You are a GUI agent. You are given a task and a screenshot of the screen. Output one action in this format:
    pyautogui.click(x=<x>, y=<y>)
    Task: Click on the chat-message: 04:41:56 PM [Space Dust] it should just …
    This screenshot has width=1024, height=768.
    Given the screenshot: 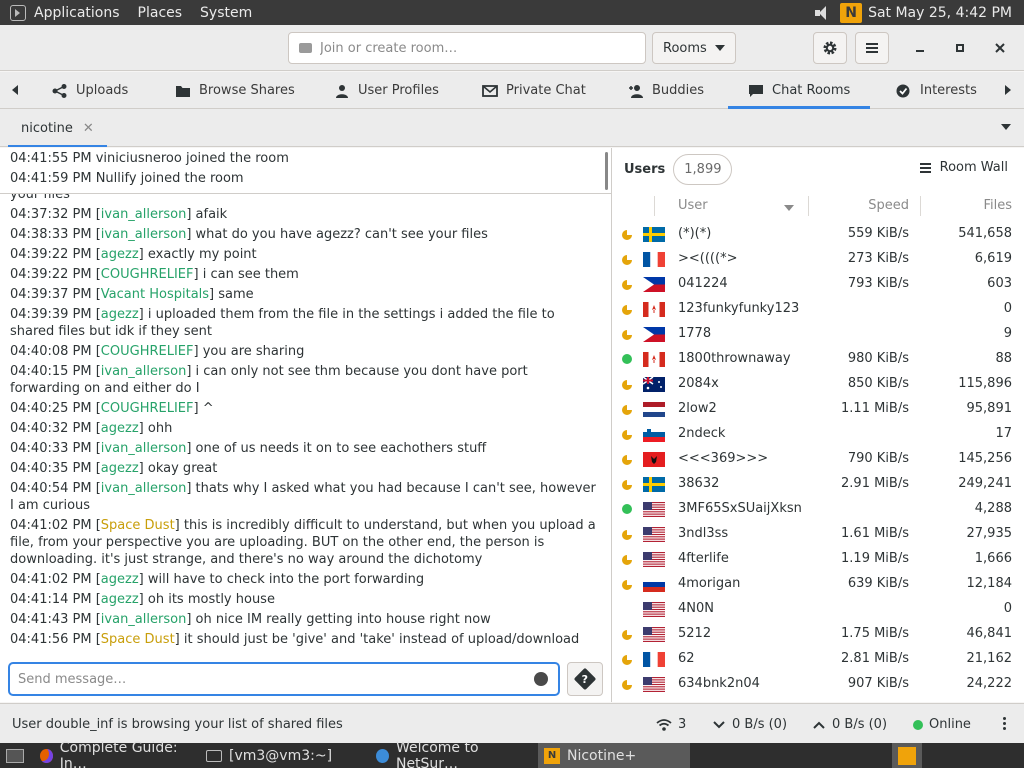 What is the action you would take?
    pyautogui.click(x=295, y=639)
    